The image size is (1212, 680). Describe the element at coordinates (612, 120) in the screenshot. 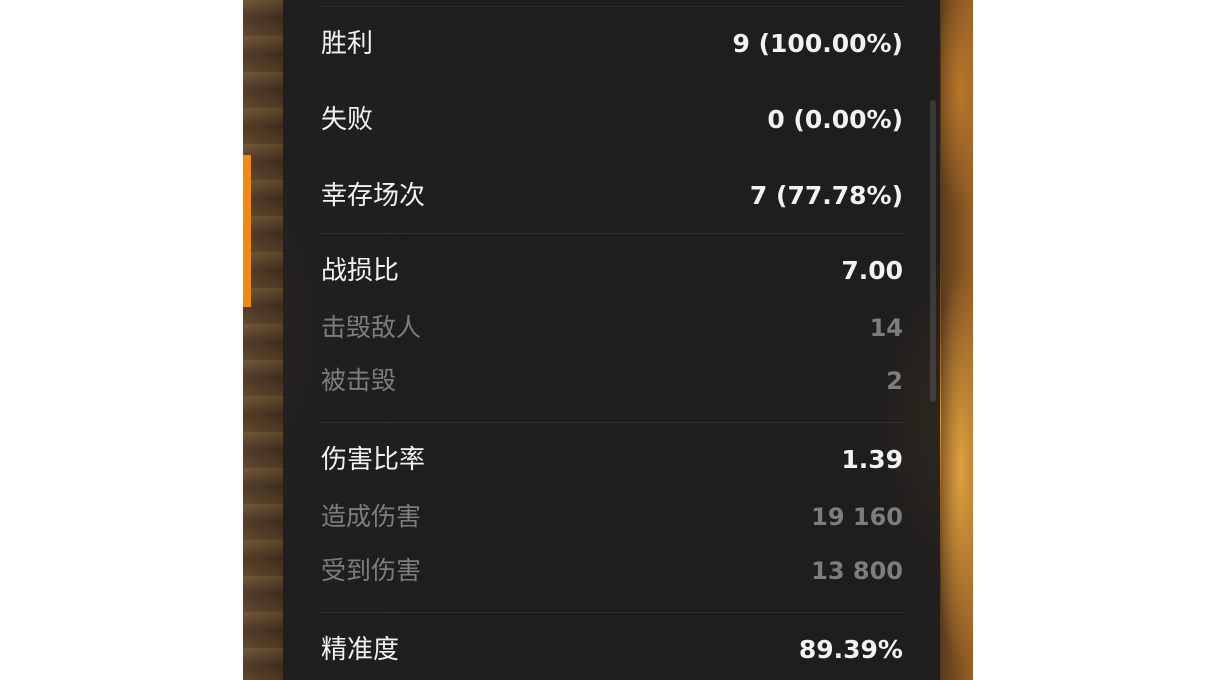

I see `stat-row-defeats: 失败 0 (0.00%)` at that location.